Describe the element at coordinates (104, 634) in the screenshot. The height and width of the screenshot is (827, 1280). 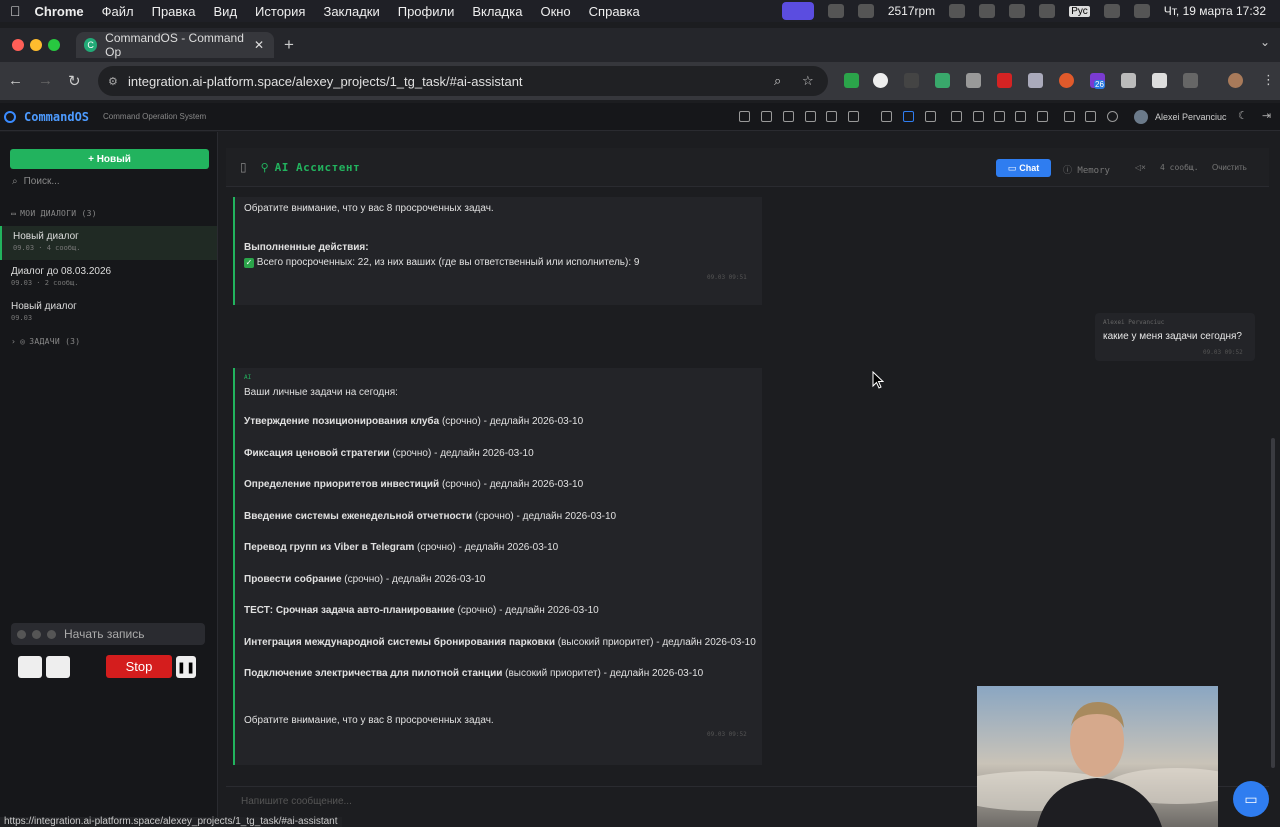
I see `start-recording-label: Начать запись` at that location.